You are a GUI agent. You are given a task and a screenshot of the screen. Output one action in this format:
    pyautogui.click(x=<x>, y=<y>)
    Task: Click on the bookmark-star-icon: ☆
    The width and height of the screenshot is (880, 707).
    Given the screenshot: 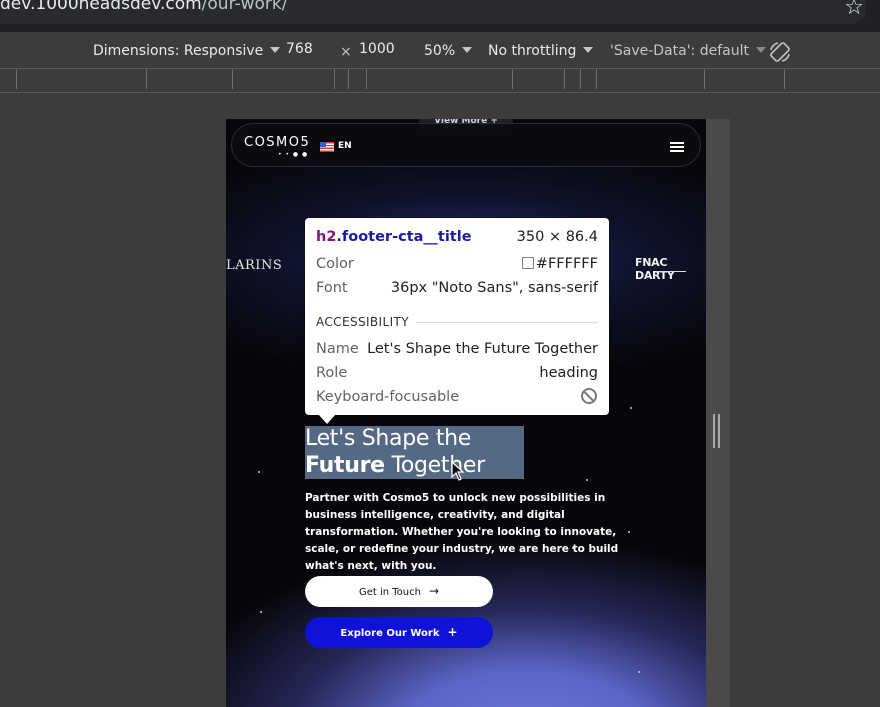 What is the action you would take?
    pyautogui.click(x=854, y=10)
    